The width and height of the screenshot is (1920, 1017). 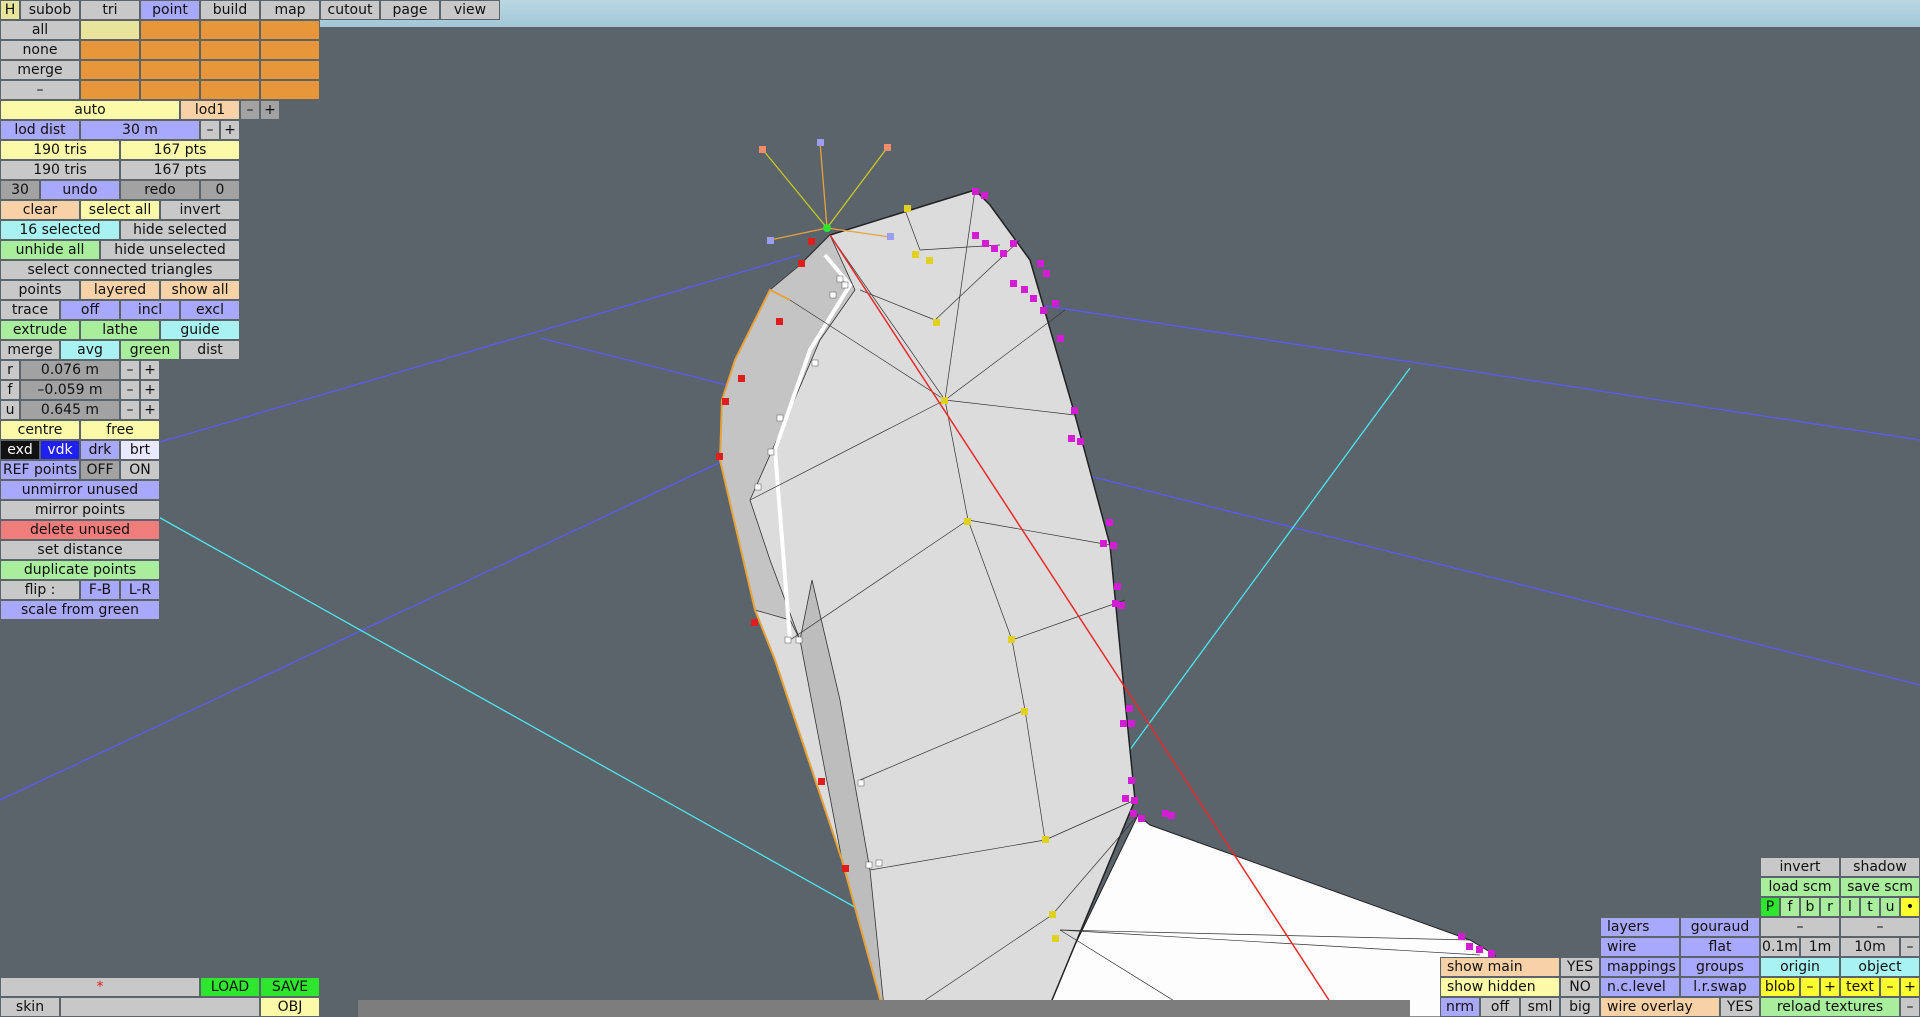 What do you see at coordinates (70, 390) in the screenshot?
I see `f-value: –0.059 m` at bounding box center [70, 390].